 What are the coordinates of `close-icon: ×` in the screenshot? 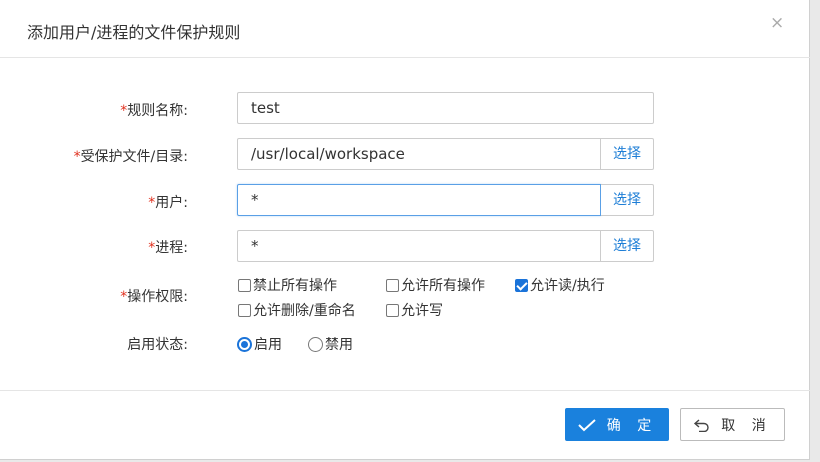 It's located at (777, 23).